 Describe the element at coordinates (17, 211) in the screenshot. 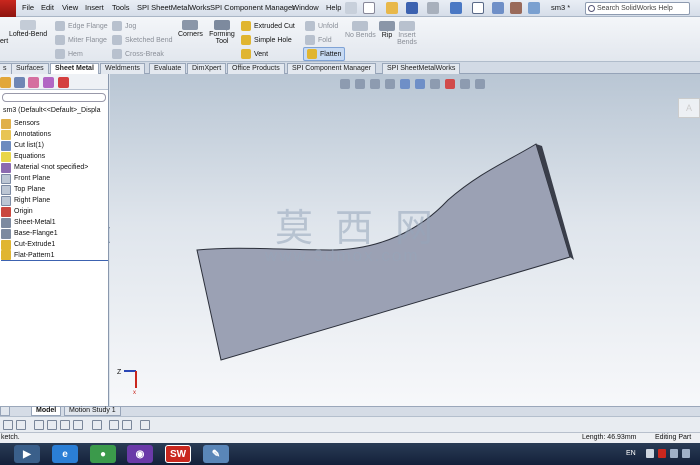

I see `tree-item-origin: Origin` at that location.